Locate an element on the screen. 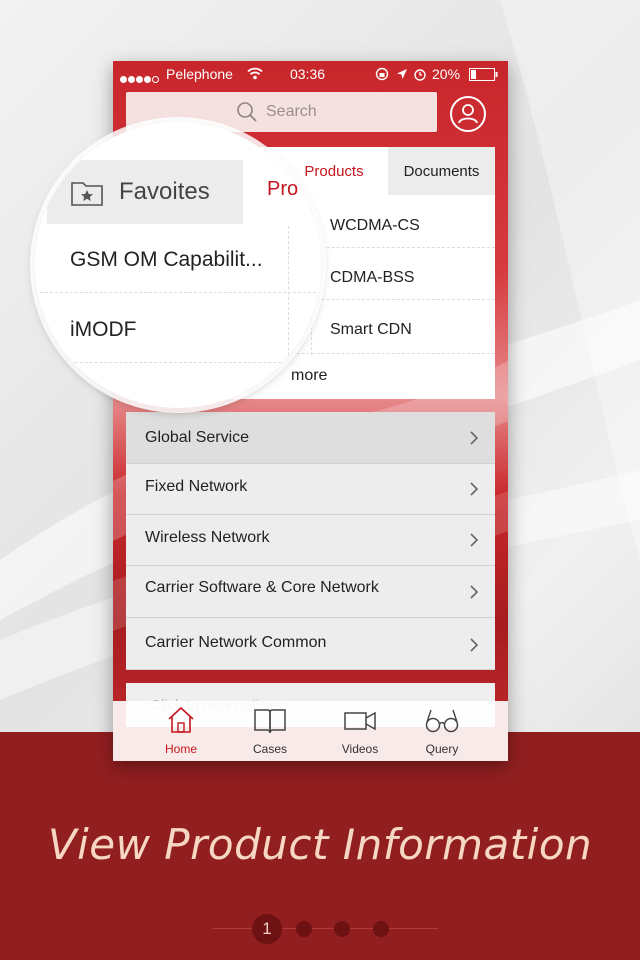 This screenshot has height=960, width=640. tab-favorites: Favoites is located at coordinates (145, 192).